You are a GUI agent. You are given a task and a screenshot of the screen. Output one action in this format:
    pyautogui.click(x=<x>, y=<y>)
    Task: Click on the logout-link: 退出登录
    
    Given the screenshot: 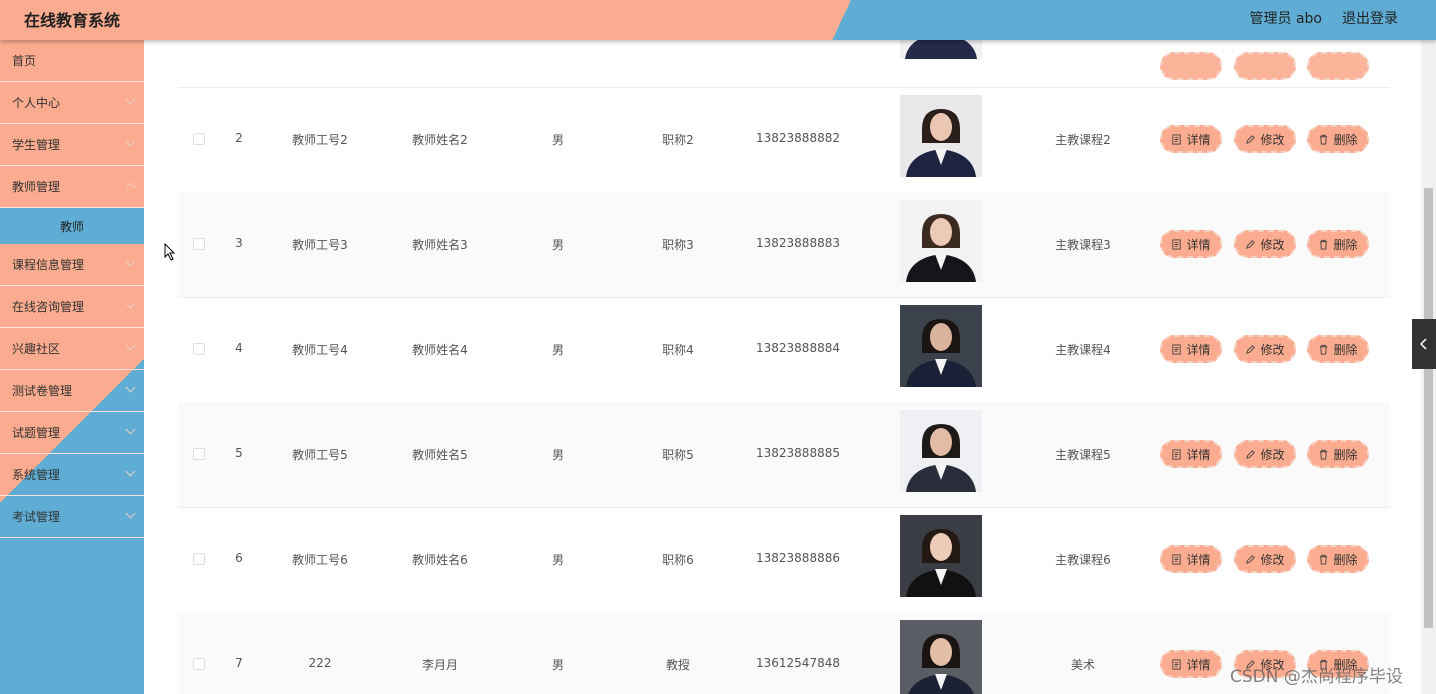 What is the action you would take?
    pyautogui.click(x=1370, y=18)
    